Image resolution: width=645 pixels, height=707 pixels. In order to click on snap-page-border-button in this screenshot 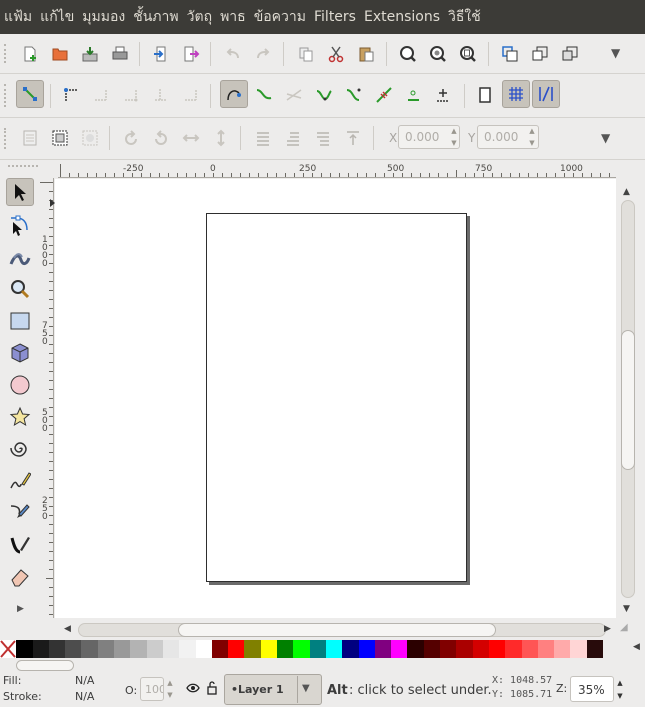, I will do `click(485, 95)`.